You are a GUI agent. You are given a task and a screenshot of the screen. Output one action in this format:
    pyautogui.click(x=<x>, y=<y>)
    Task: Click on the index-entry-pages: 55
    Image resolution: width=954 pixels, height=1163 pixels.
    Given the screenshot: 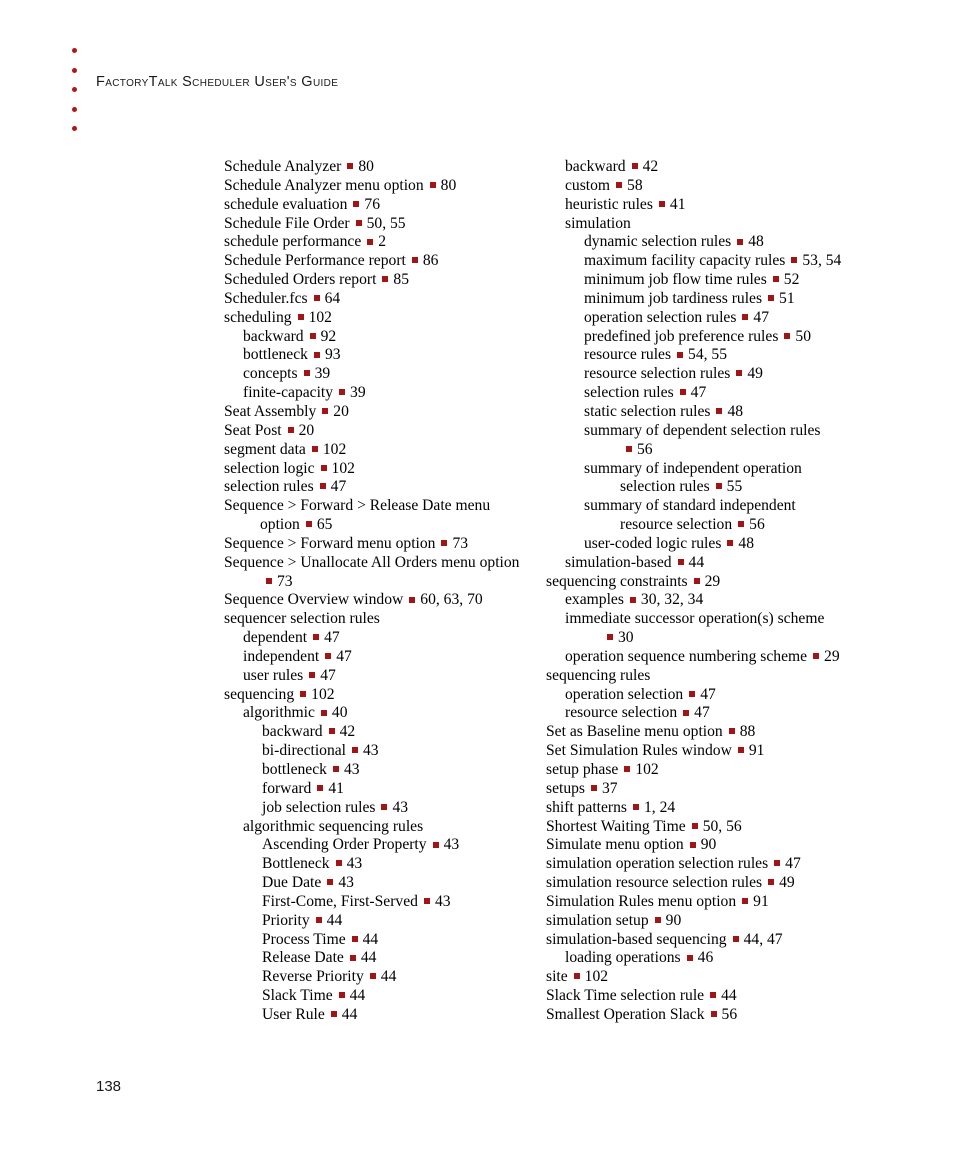 What is the action you would take?
    pyautogui.click(x=735, y=486)
    